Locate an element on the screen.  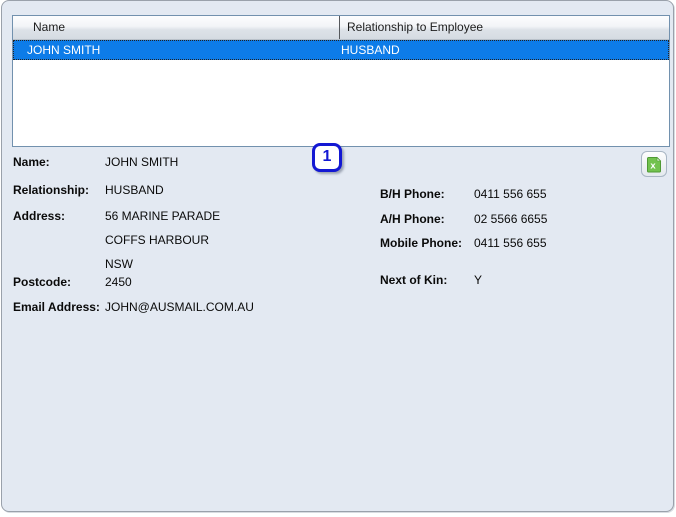
address-label: Address: is located at coordinates (39, 216).